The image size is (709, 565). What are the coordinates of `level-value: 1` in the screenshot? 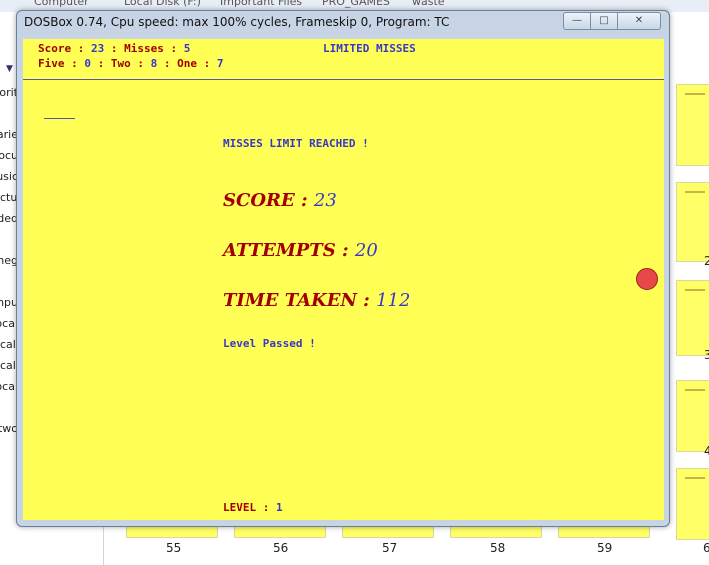 It's located at (279, 507).